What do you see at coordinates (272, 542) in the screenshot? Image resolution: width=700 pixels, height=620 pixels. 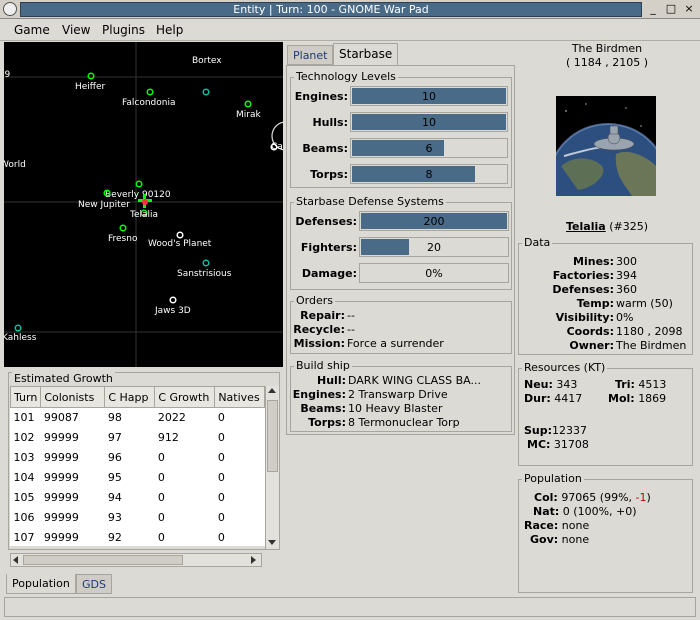 I see `scroll-down-arrow` at bounding box center [272, 542].